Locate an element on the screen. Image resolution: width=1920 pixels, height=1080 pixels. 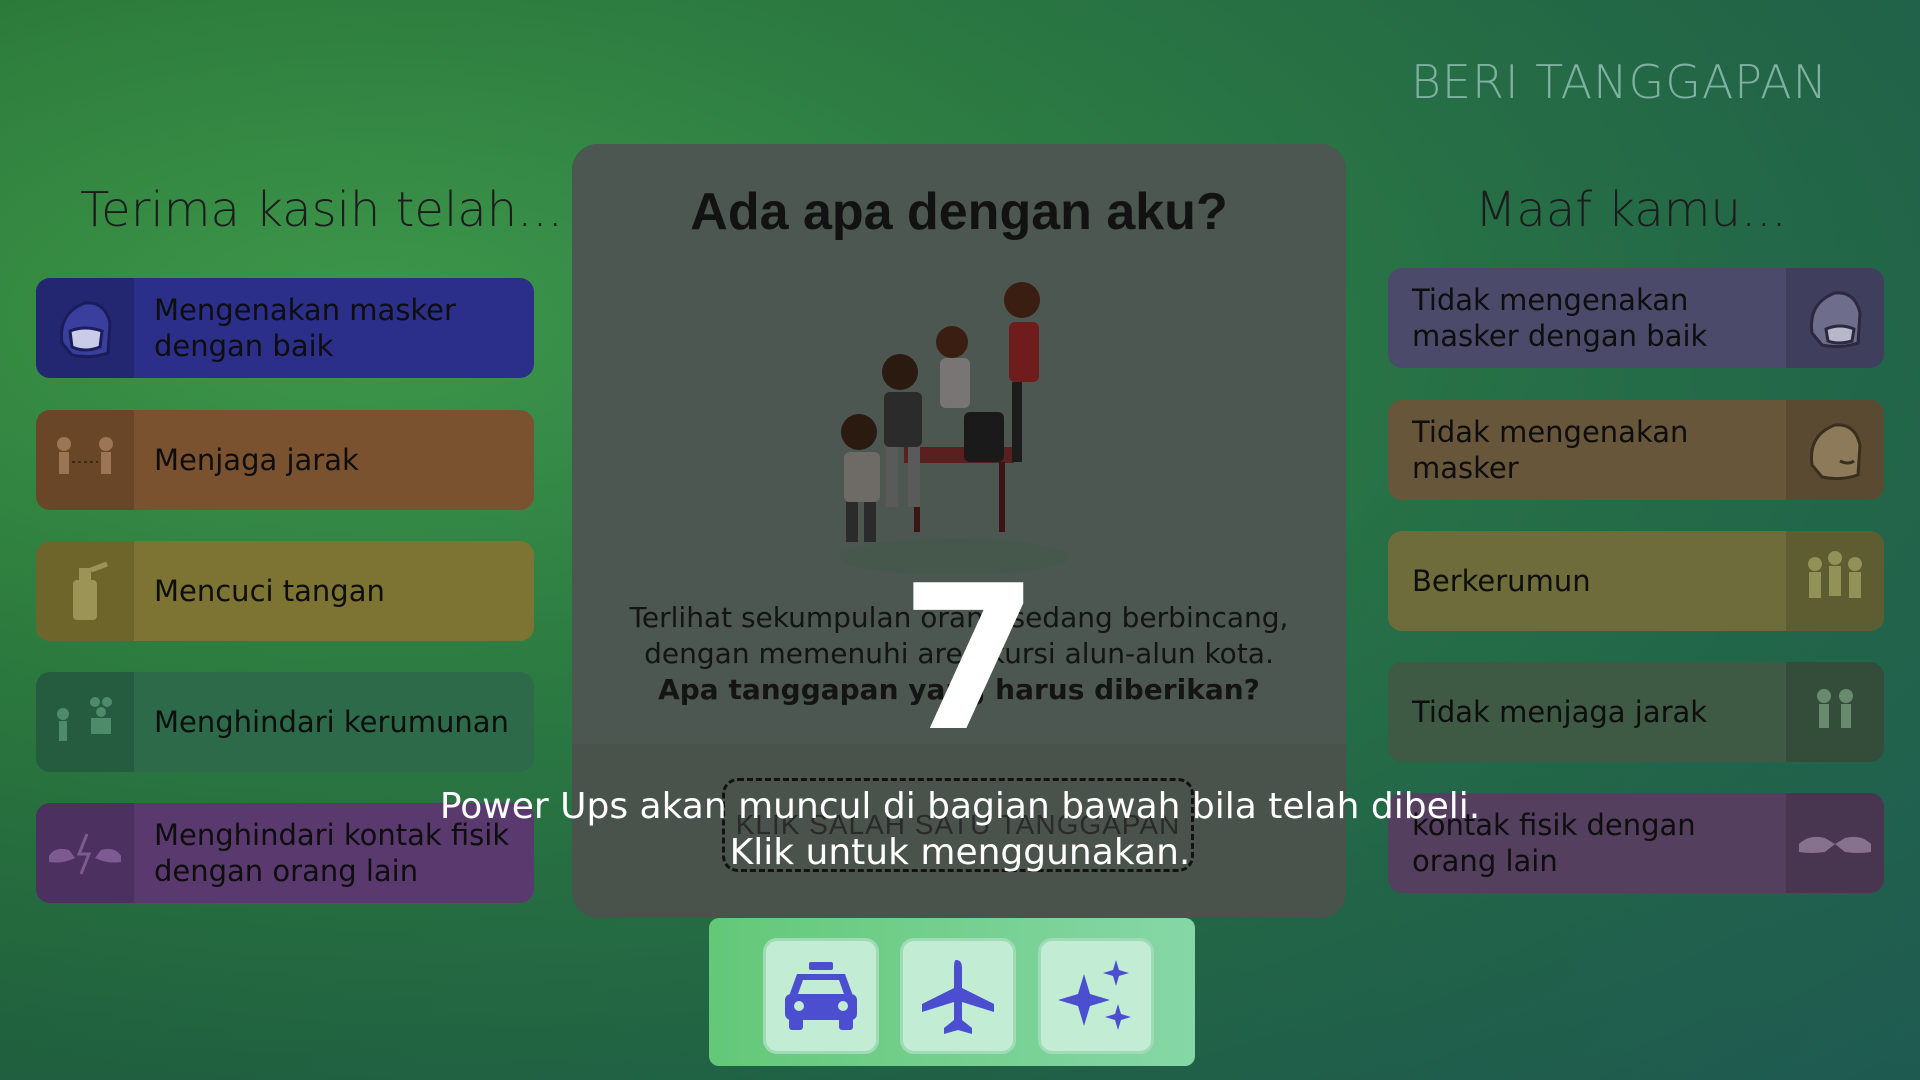
airplane-icon is located at coordinates (958, 997).